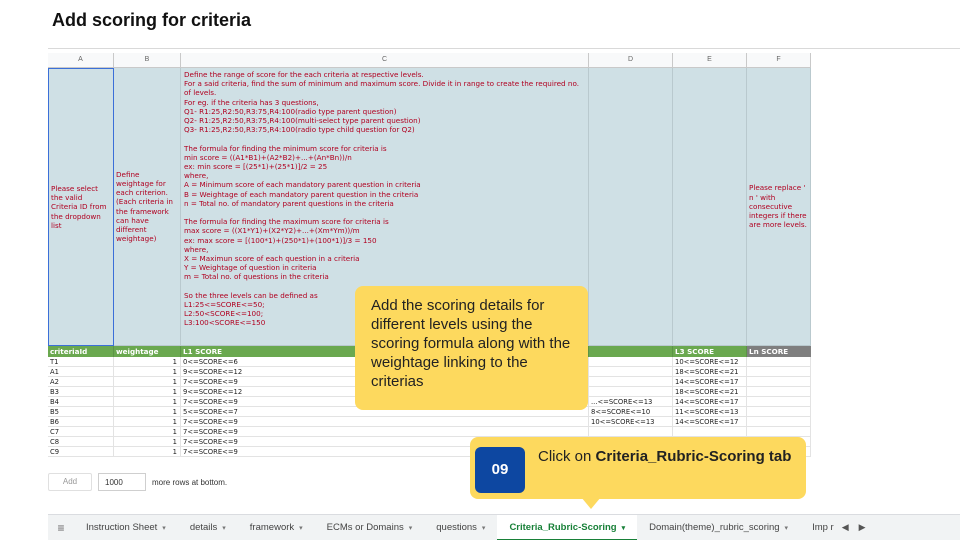 This screenshot has width=960, height=540. What do you see at coordinates (710, 351) in the screenshot?
I see `header-cell: L3 SCORE` at bounding box center [710, 351].